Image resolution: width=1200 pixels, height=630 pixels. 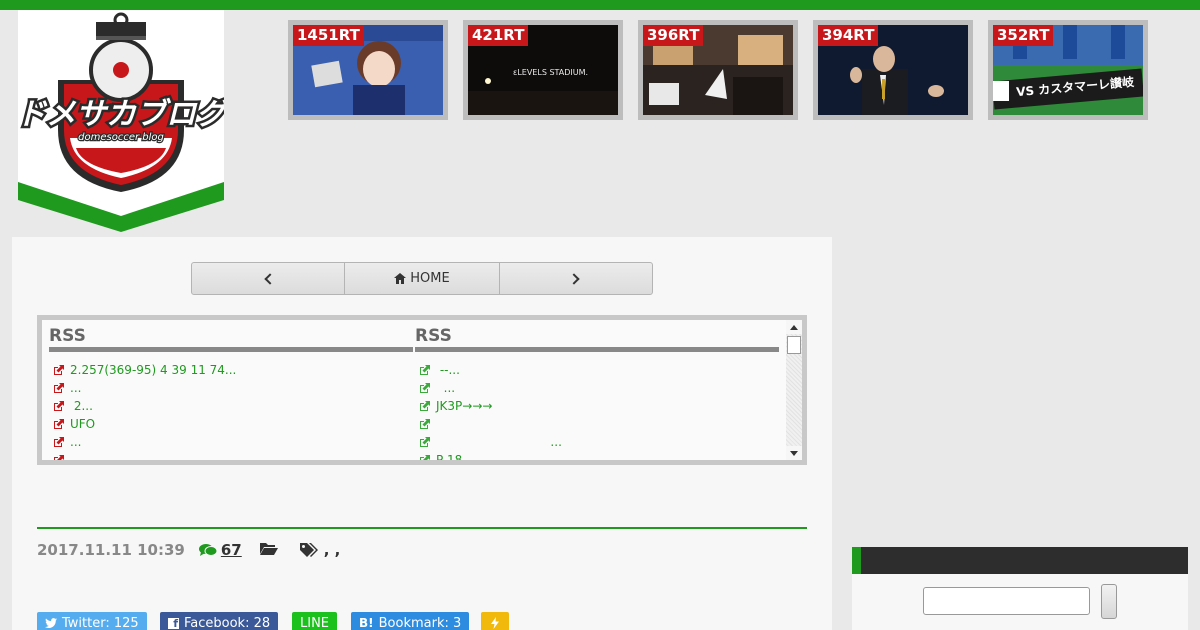 I want to click on home-button: HOME, so click(x=422, y=278).